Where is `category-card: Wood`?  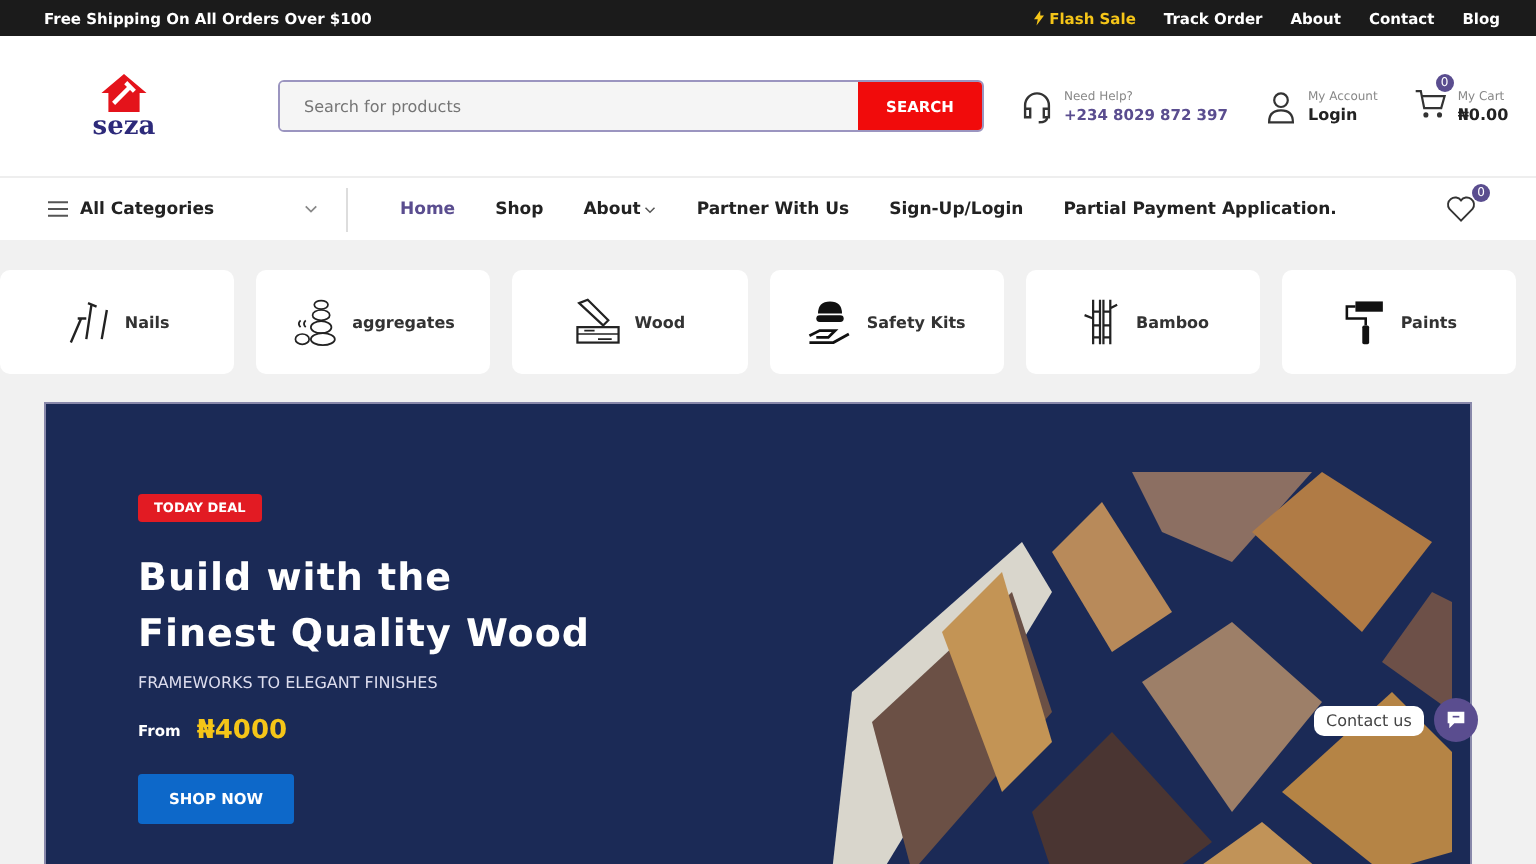
category-card: Wood is located at coordinates (630, 322).